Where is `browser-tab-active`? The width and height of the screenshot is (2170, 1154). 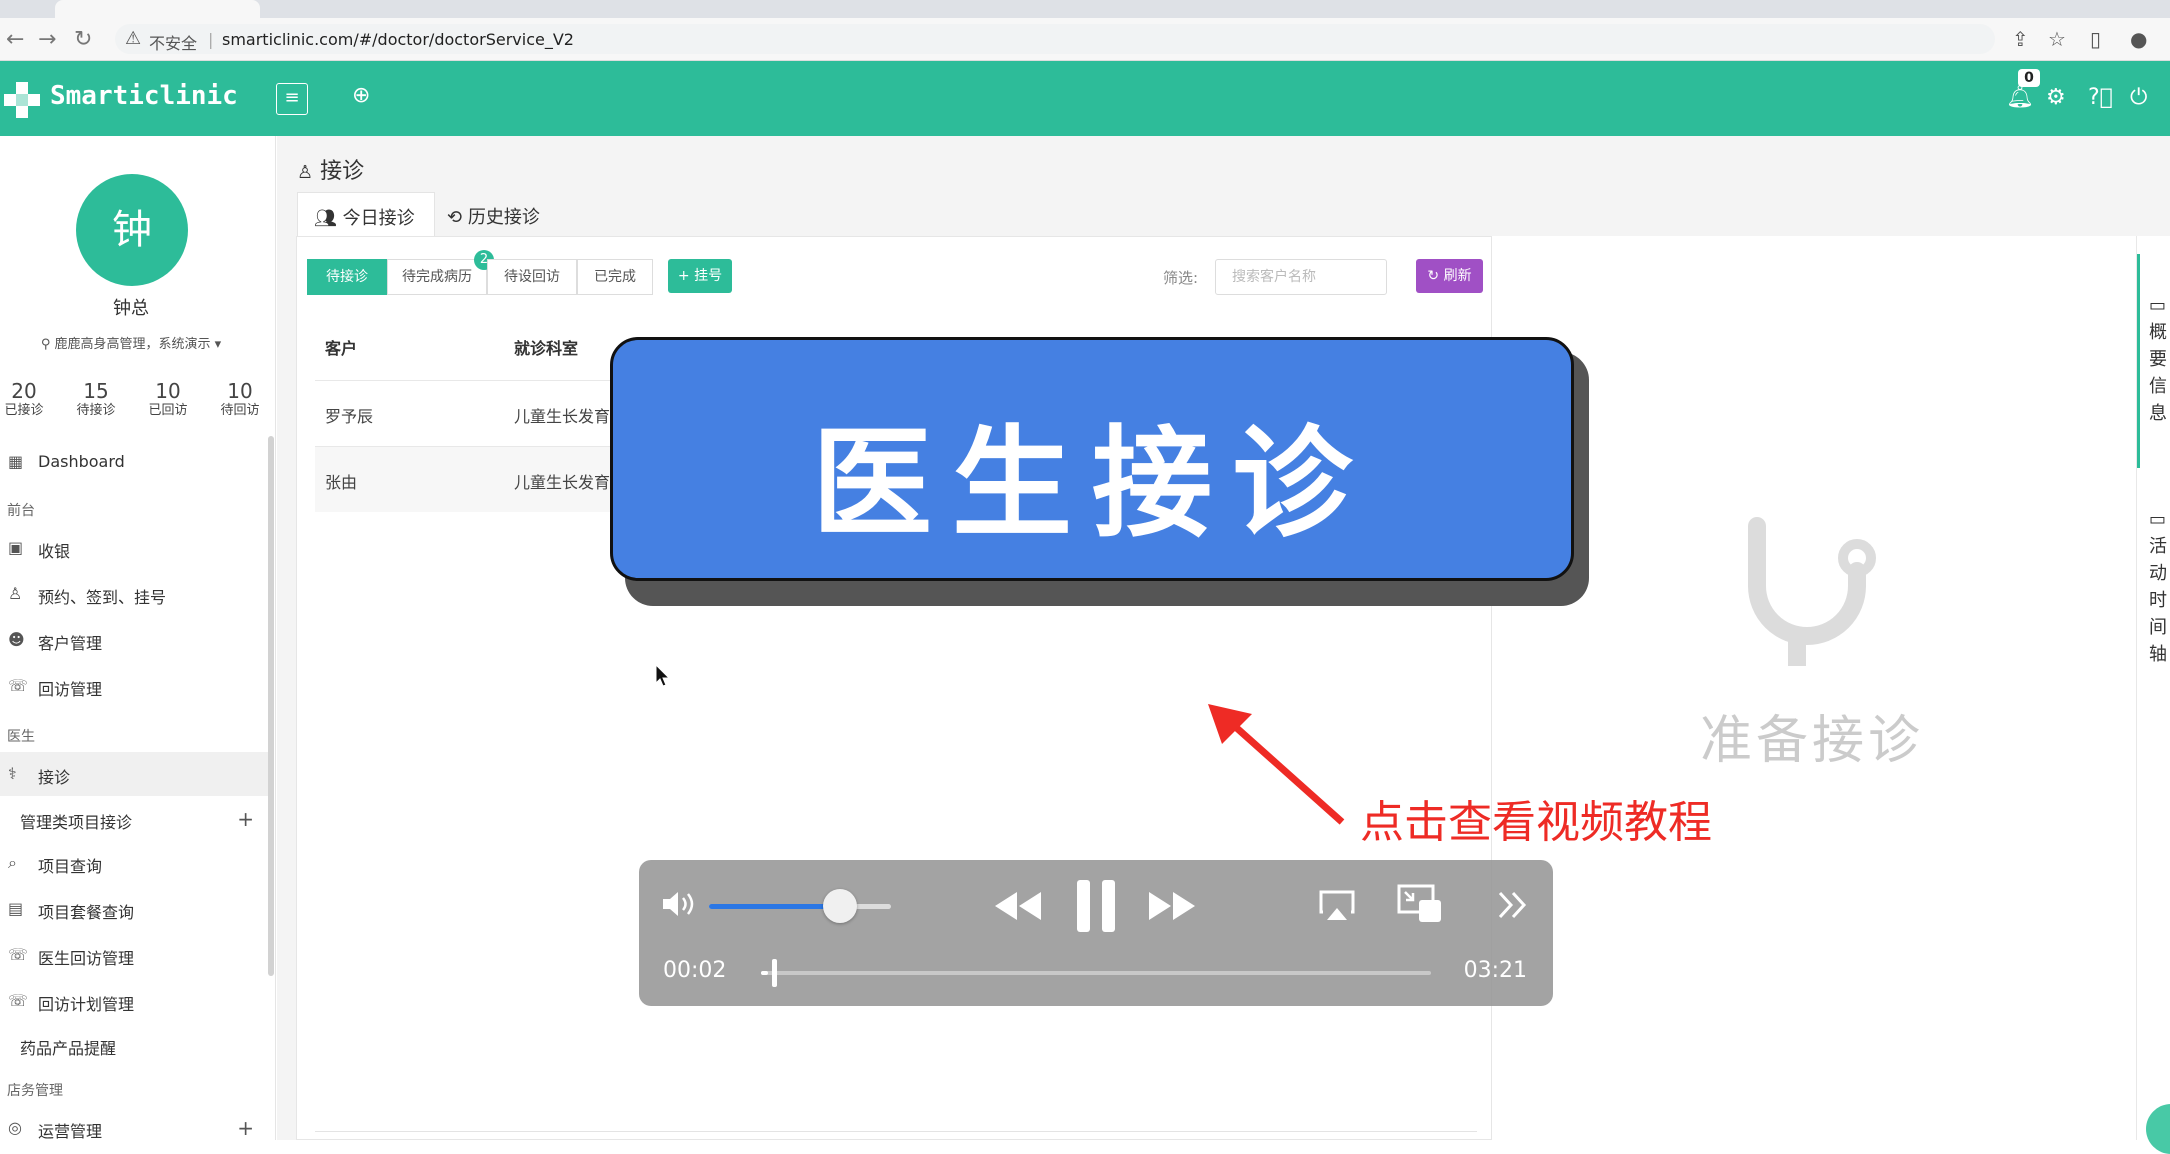 browser-tab-active is located at coordinates (157, 9).